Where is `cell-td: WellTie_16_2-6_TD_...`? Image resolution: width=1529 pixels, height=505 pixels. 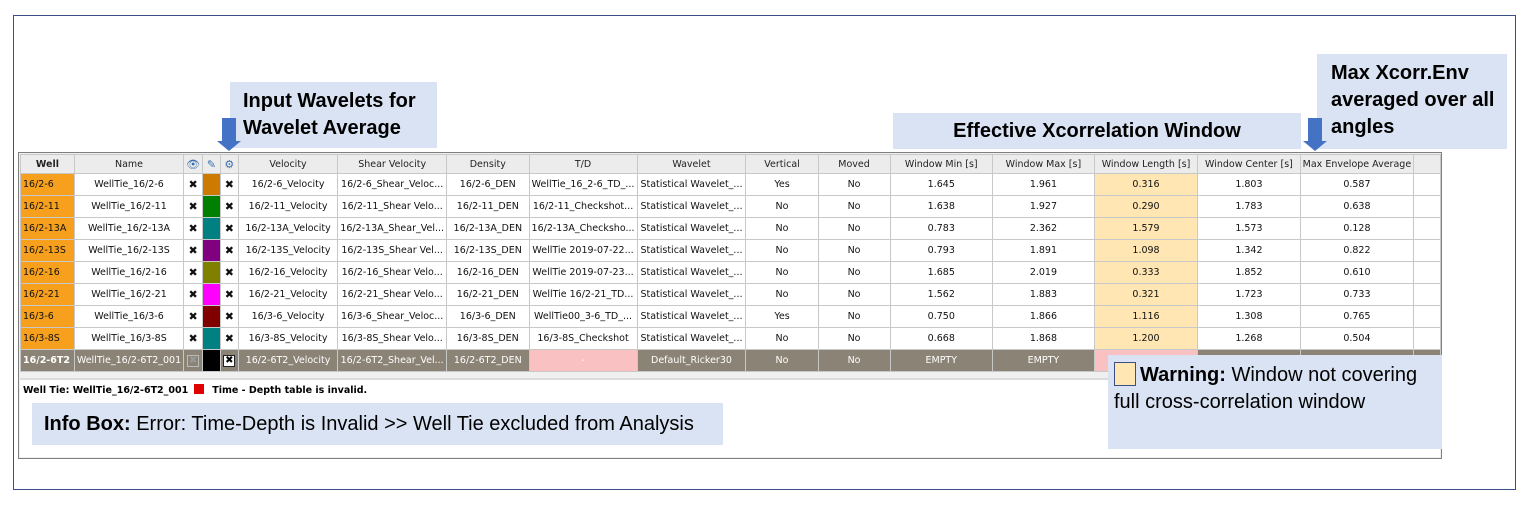
cell-td: WellTie_16_2-6_TD_... is located at coordinates (583, 184).